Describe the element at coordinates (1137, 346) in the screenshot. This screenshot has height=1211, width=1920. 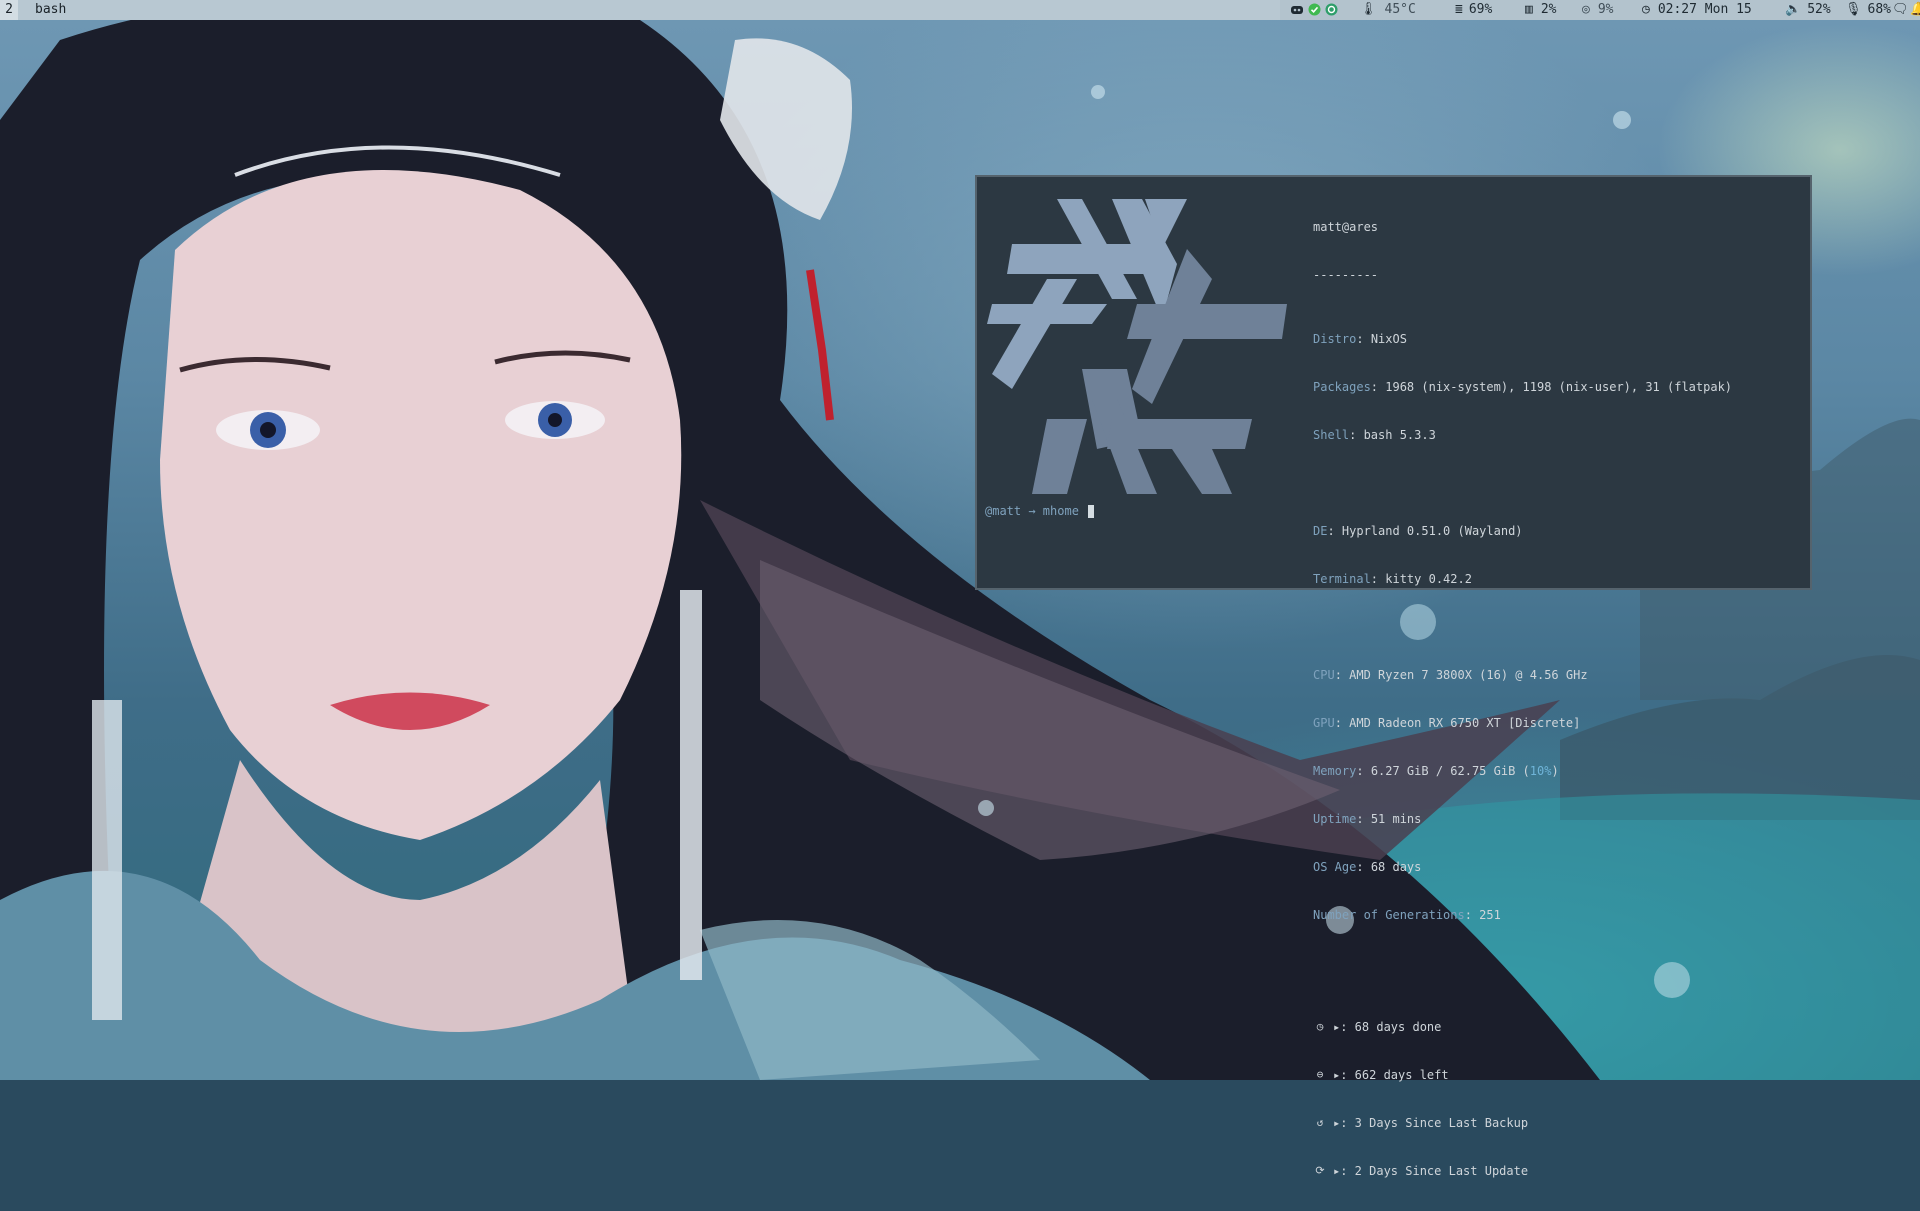
I see `nixos-logo-icon` at that location.